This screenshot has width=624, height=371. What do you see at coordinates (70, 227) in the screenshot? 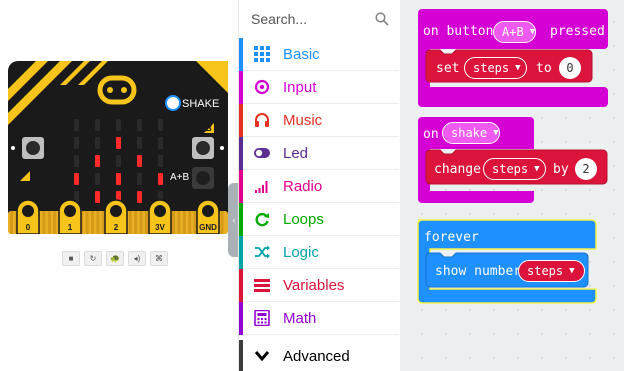
I see `pin-label: 1` at bounding box center [70, 227].